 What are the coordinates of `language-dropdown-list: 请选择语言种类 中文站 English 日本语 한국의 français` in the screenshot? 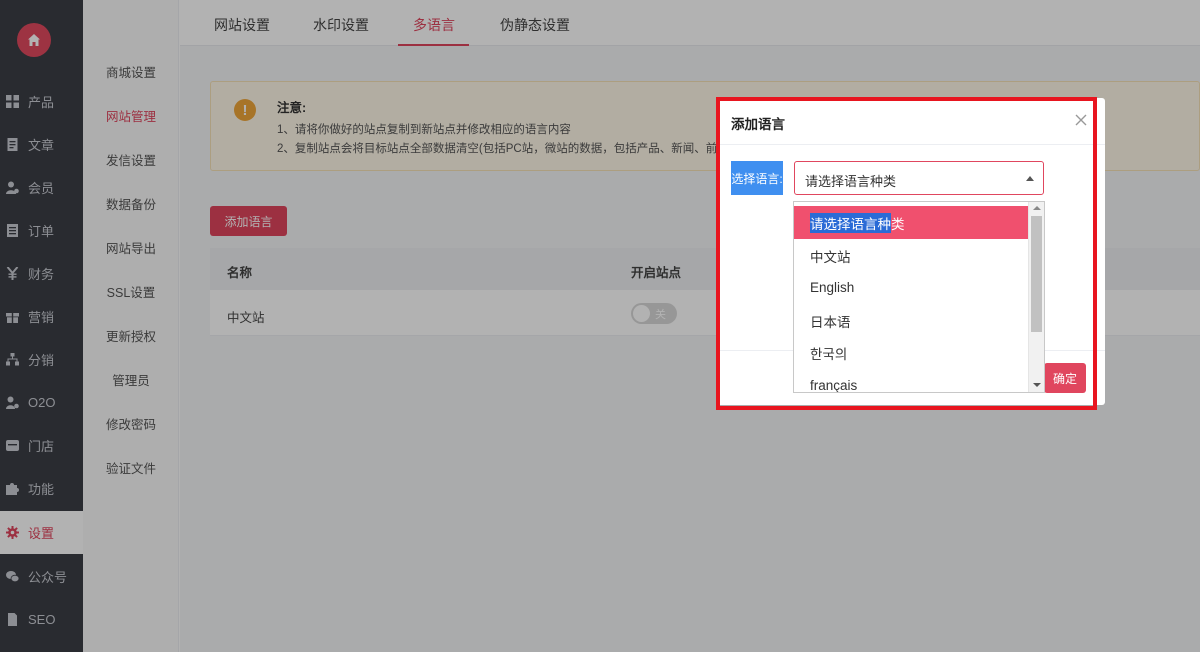 It's located at (919, 297).